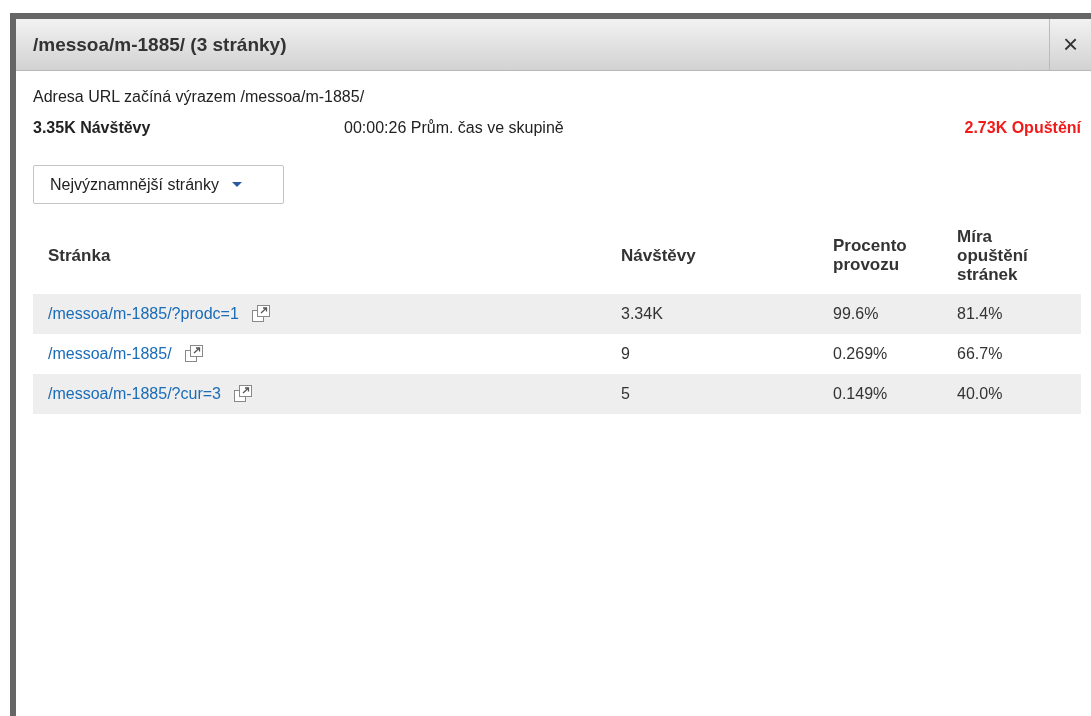  What do you see at coordinates (625, 393) in the screenshot?
I see `table-cell: 5` at bounding box center [625, 393].